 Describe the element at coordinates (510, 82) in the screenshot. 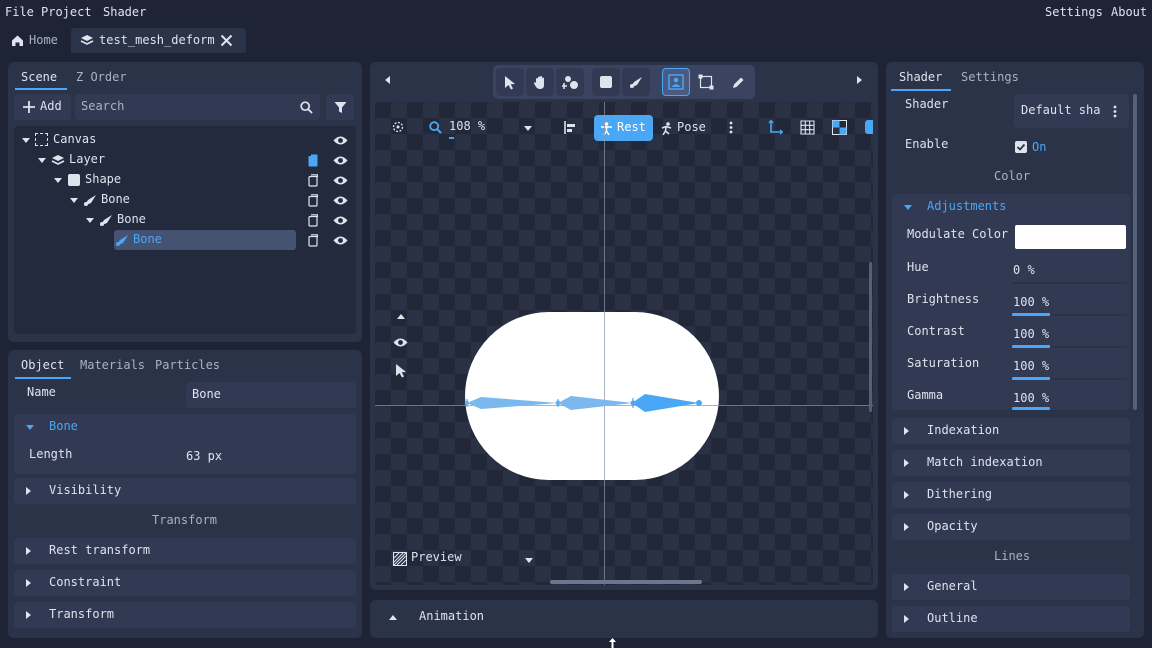

I see `select-tool` at that location.